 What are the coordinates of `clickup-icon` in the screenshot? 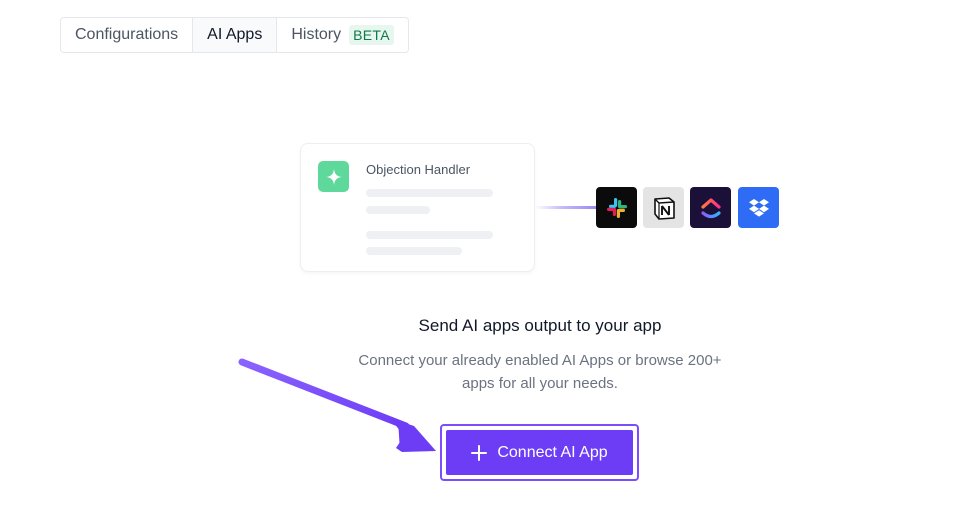 It's located at (710, 207).